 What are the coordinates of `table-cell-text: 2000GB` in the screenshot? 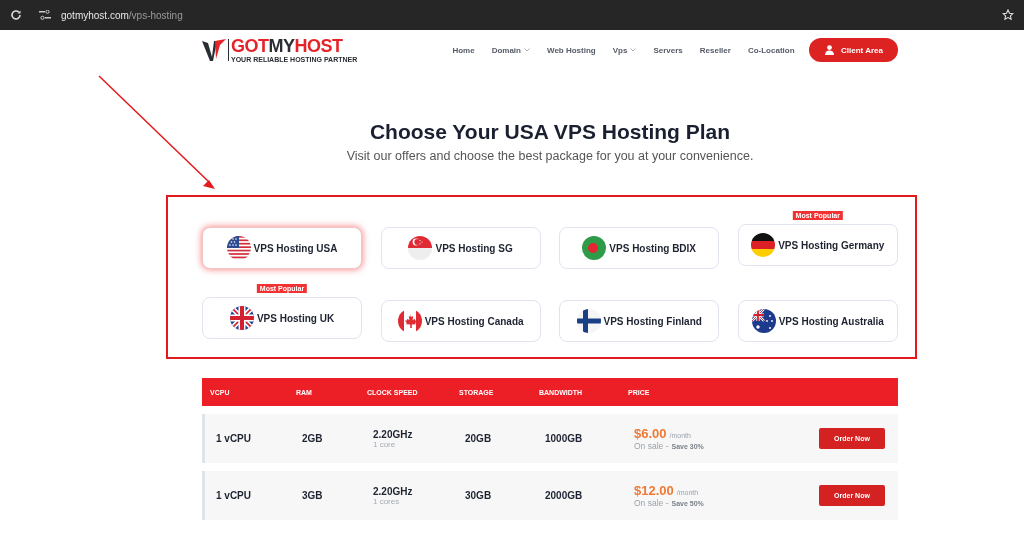 It's located at (564, 495).